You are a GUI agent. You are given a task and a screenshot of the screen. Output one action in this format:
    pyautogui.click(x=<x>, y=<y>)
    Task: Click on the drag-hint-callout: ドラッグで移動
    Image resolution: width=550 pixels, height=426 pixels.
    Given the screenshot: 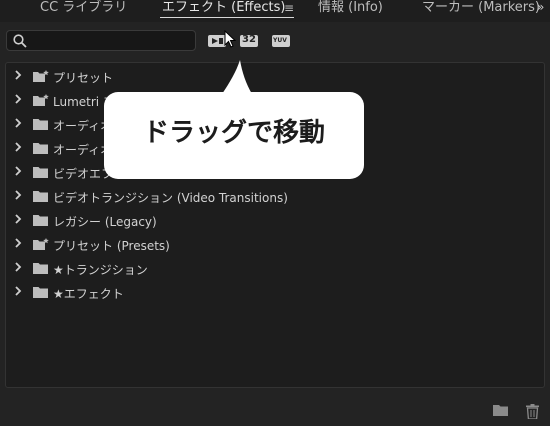 What is the action you would take?
    pyautogui.click(x=234, y=119)
    